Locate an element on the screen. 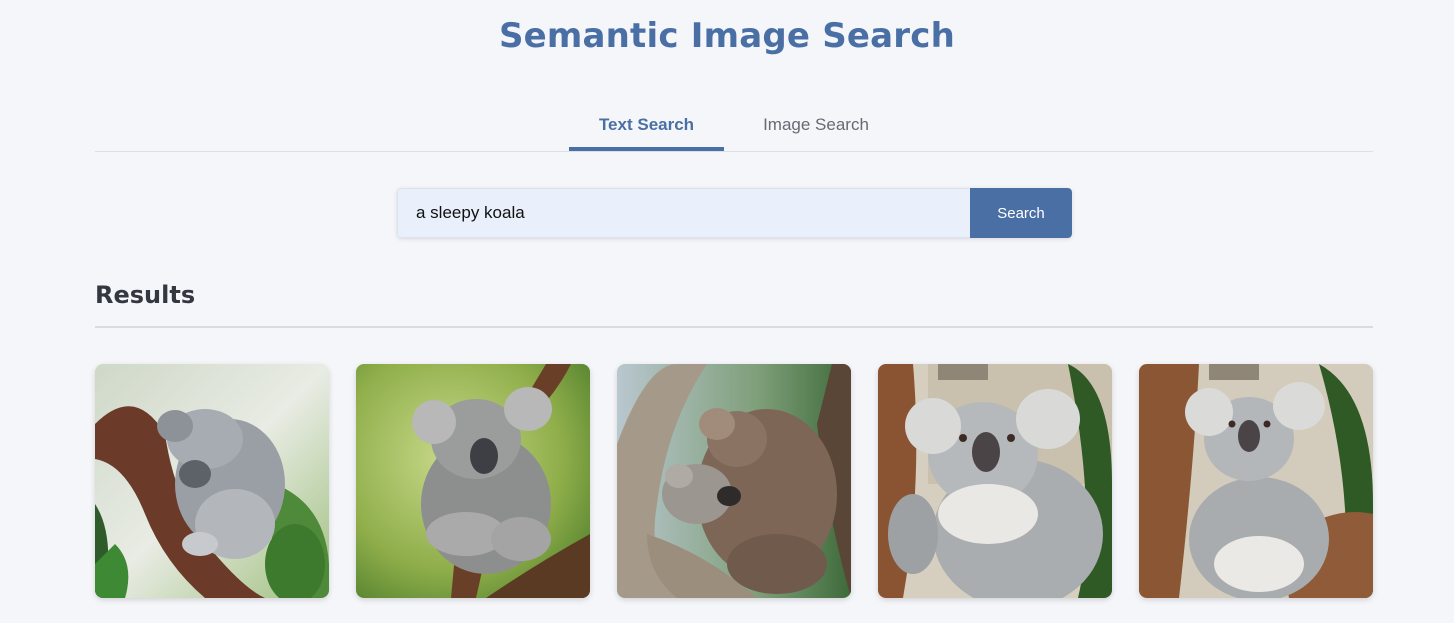 This screenshot has width=1454, height=623. search-button: Search is located at coordinates (1021, 213).